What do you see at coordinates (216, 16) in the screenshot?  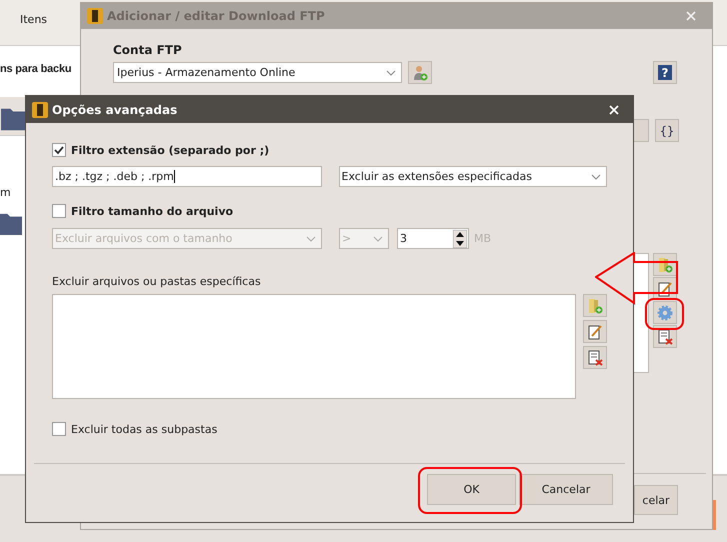 I see `window-title: Adicionar / editar Download FTP` at bounding box center [216, 16].